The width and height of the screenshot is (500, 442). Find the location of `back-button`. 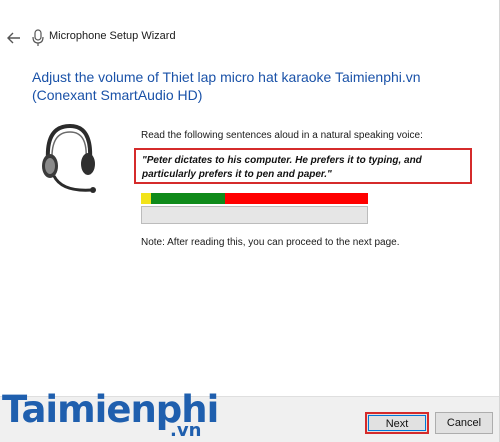

back-button is located at coordinates (14, 38).